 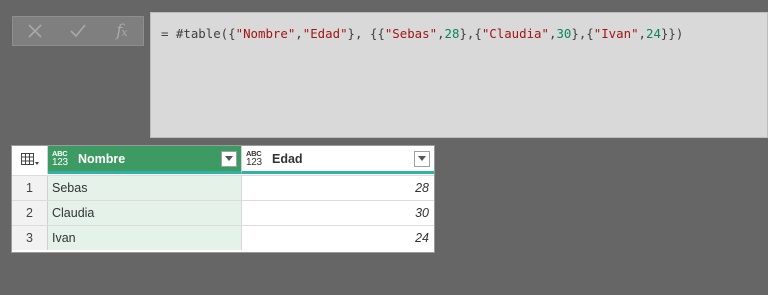 I want to click on formula-token: "Ivan", so click(x=616, y=33).